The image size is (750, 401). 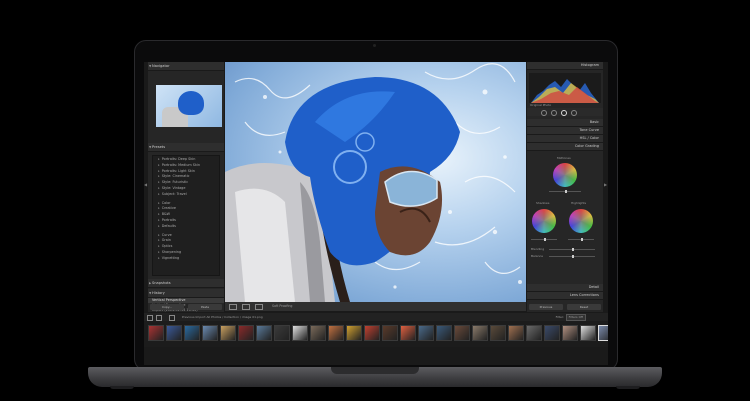 I want to click on highlights-slider, so click(x=581, y=239).